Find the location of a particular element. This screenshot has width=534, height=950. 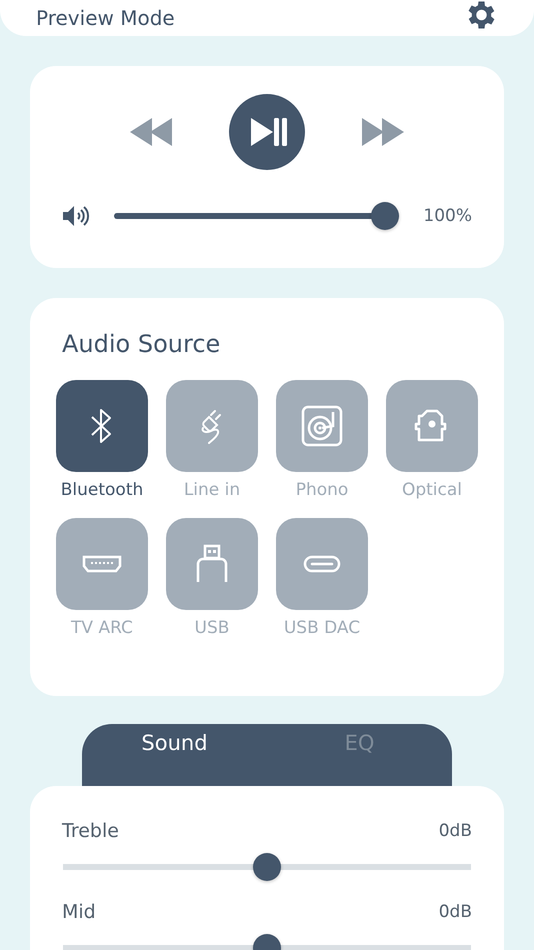

section-title: Audio Source is located at coordinates (142, 344).